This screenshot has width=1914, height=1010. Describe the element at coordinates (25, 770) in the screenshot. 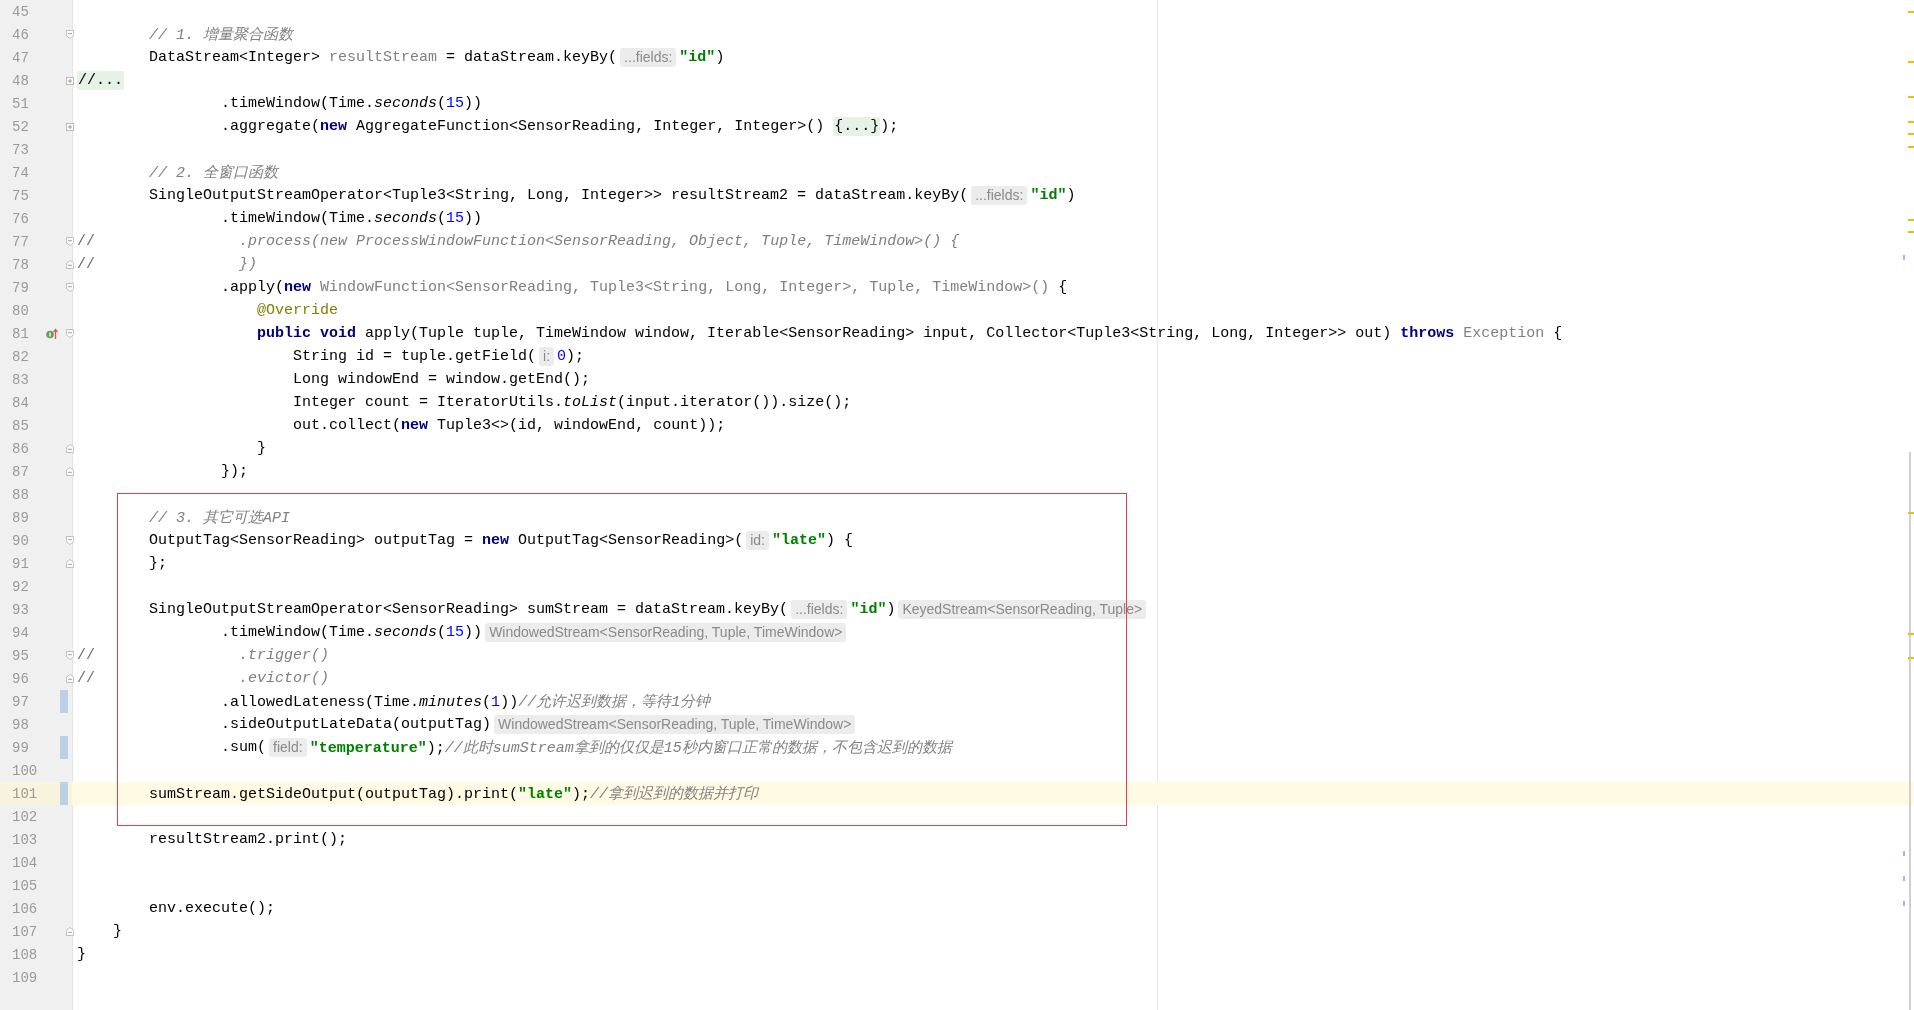

I see `line-number: 100` at that location.